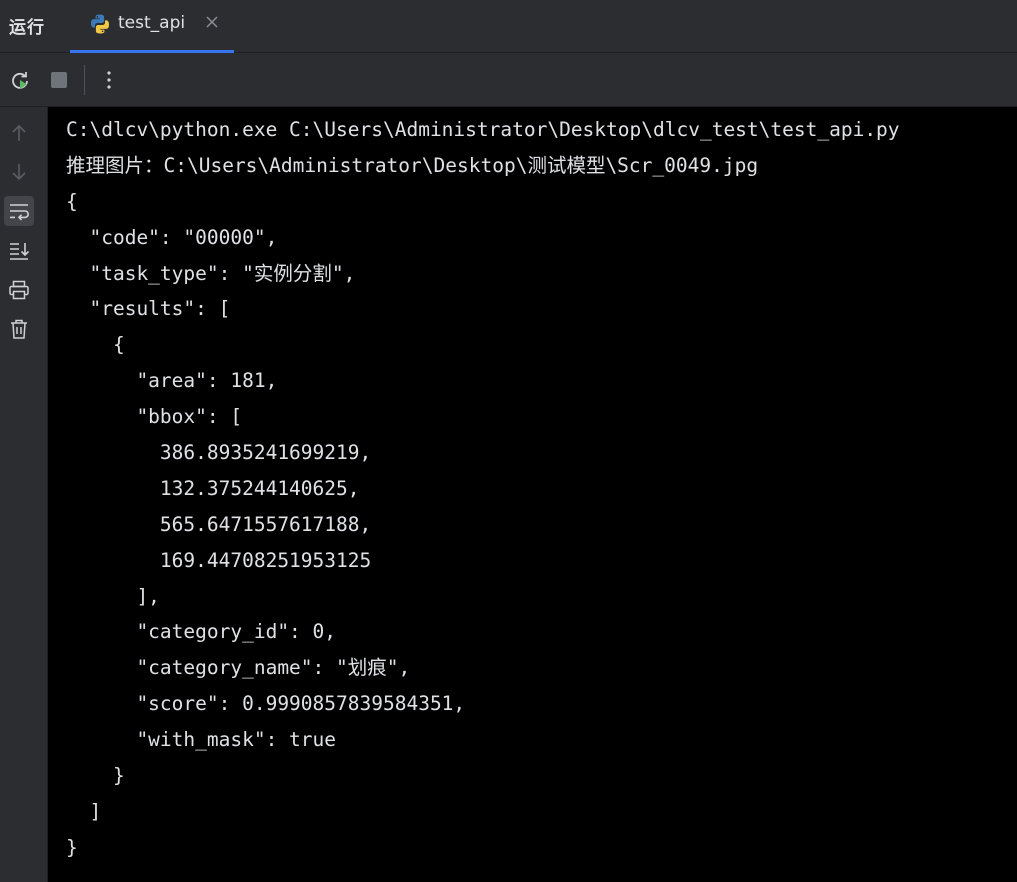 This screenshot has height=882, width=1017. What do you see at coordinates (219, 524) in the screenshot?
I see `console-line: 565.6471557617188,` at bounding box center [219, 524].